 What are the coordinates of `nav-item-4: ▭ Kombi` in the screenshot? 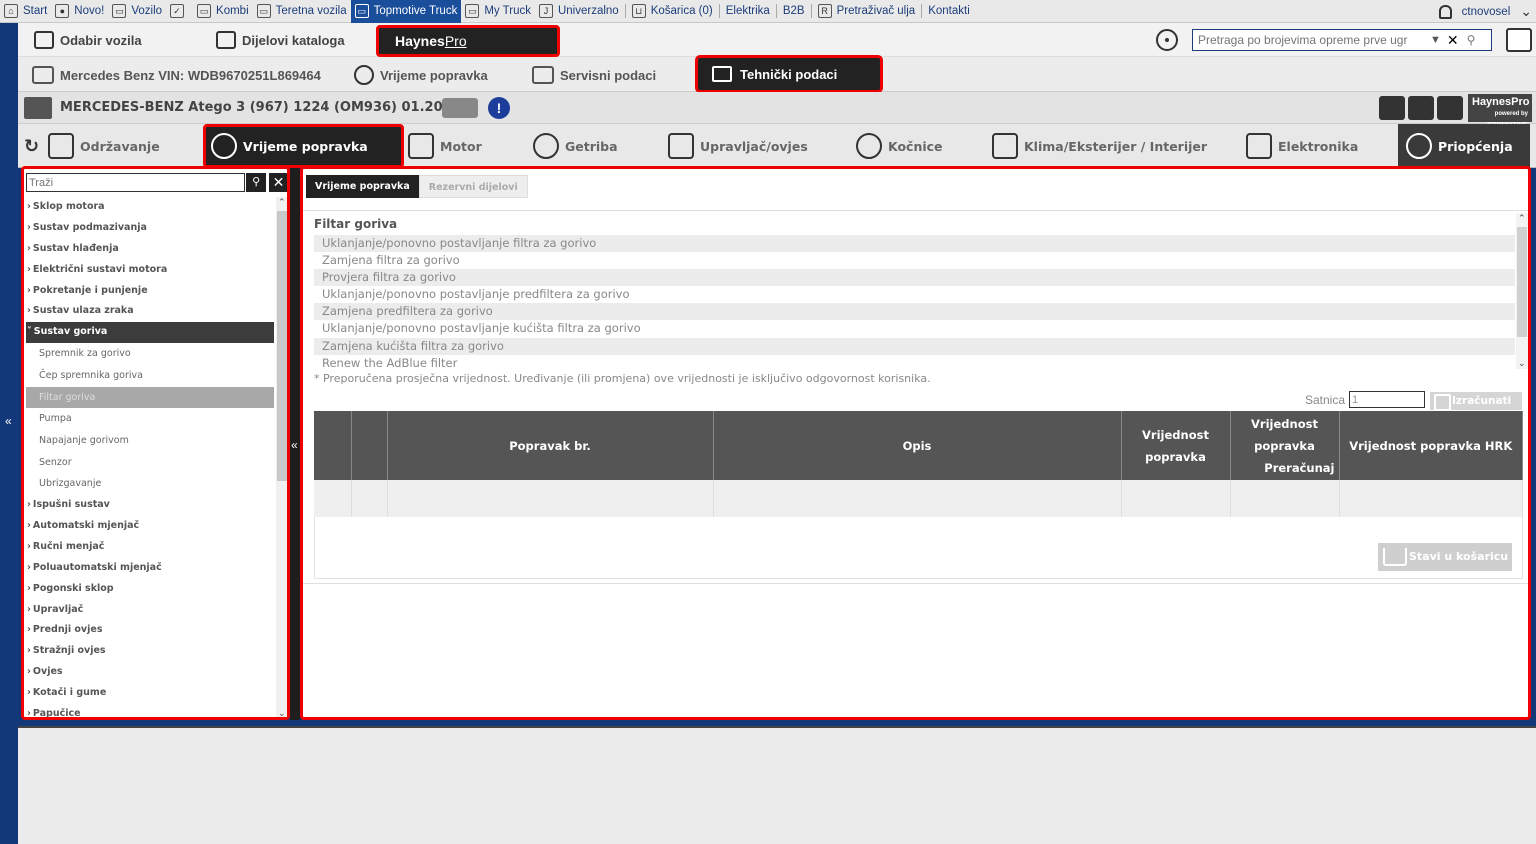 It's located at (223, 11).